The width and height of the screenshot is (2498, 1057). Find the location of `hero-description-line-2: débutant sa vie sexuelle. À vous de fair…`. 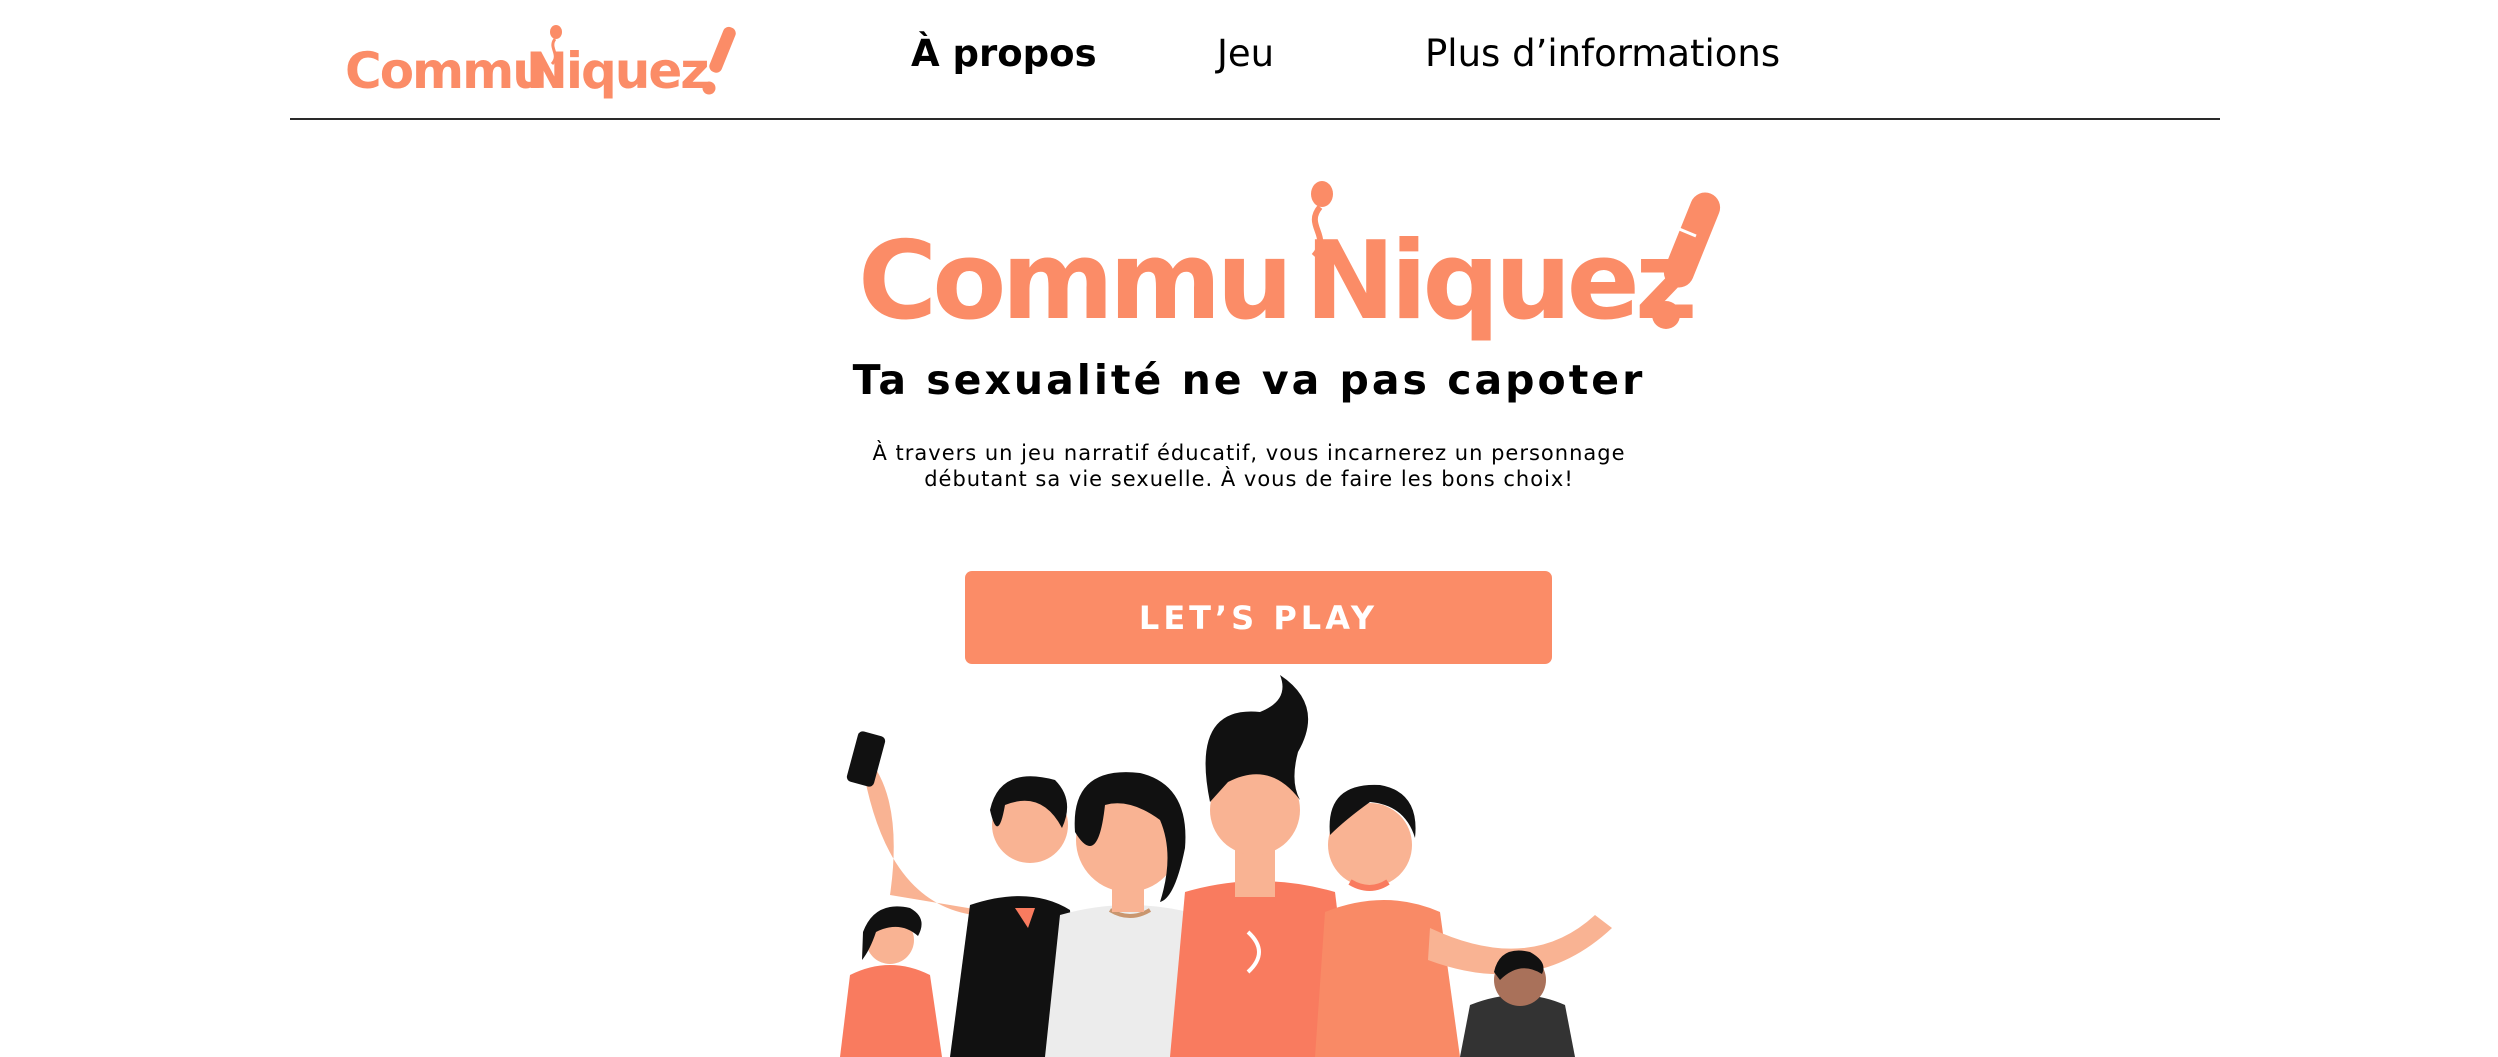

hero-description-line-2: débutant sa vie sexuelle. À vous de fair… is located at coordinates (1249, 479).